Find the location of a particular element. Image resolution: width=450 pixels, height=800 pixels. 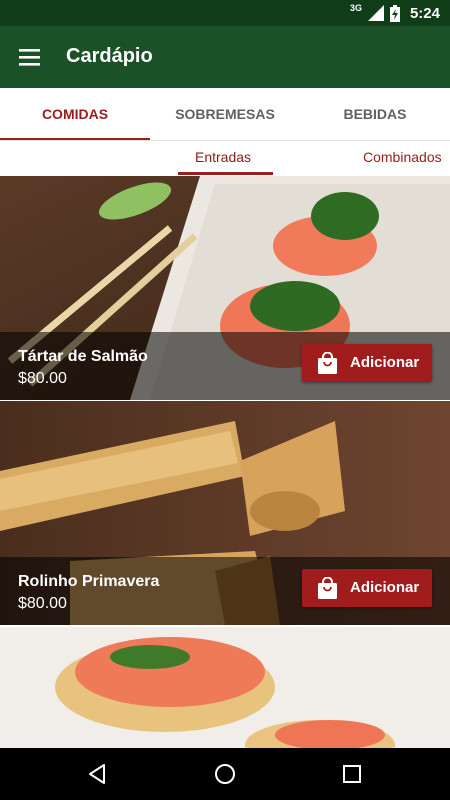

home-circle-icon is located at coordinates (225, 774).